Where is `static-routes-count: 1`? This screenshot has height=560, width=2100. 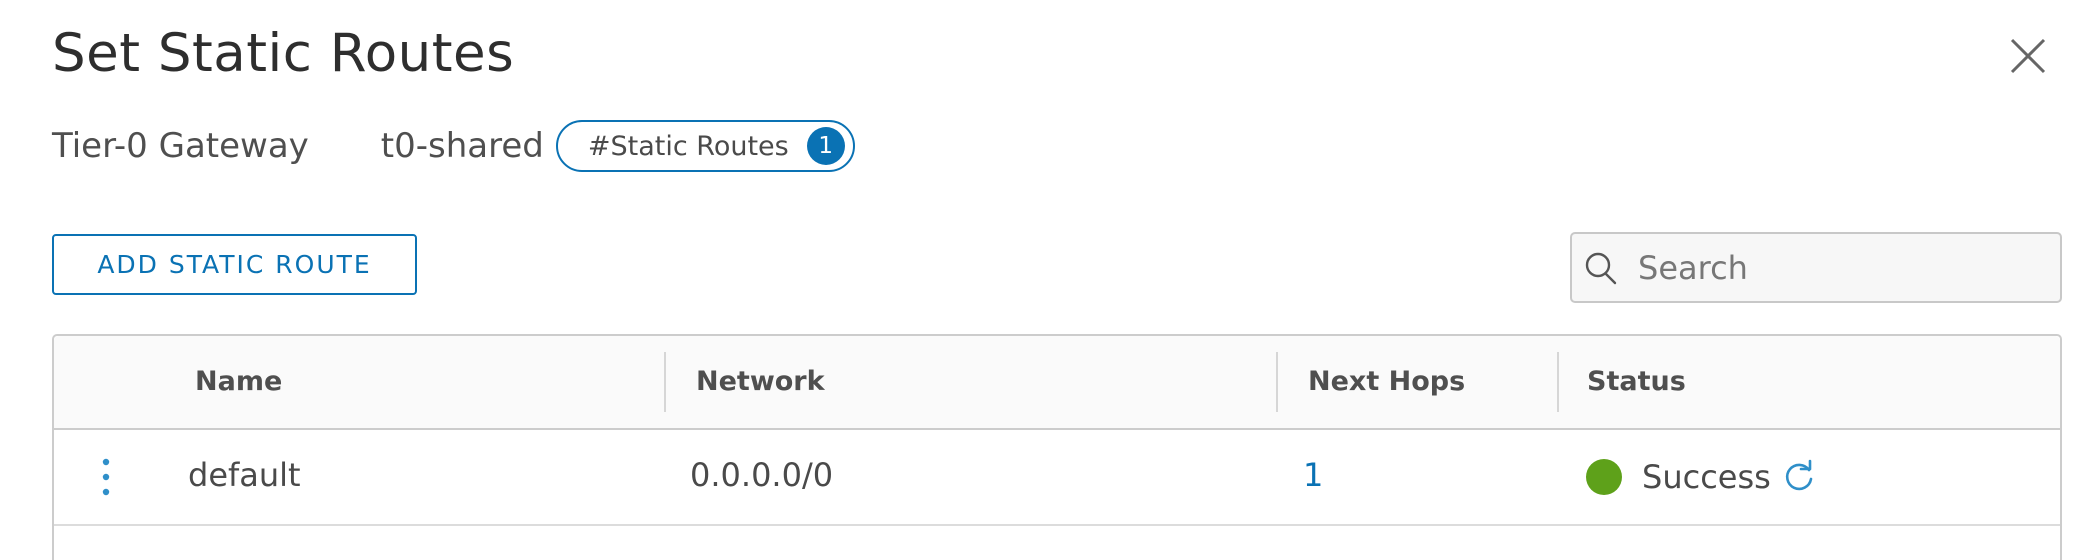 static-routes-count: 1 is located at coordinates (825, 146).